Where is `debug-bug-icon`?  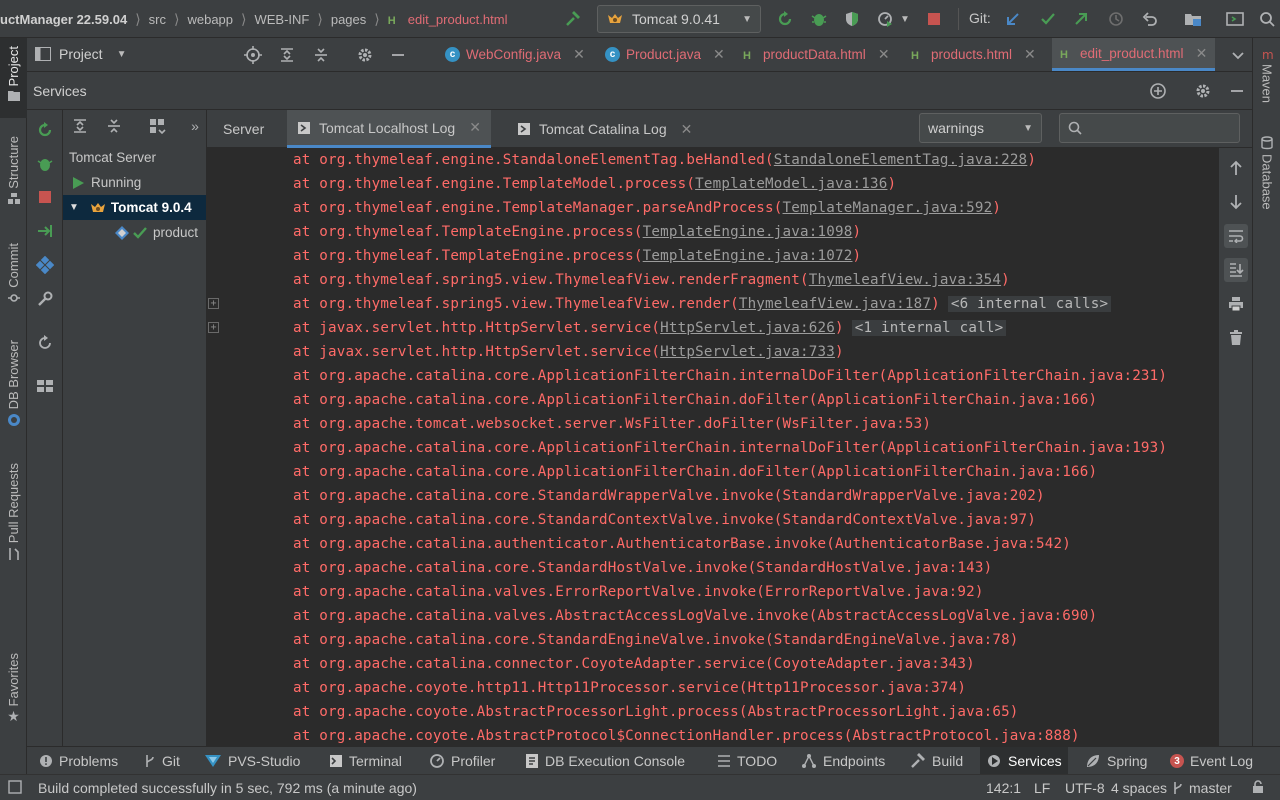
debug-bug-icon is located at coordinates (45, 164).